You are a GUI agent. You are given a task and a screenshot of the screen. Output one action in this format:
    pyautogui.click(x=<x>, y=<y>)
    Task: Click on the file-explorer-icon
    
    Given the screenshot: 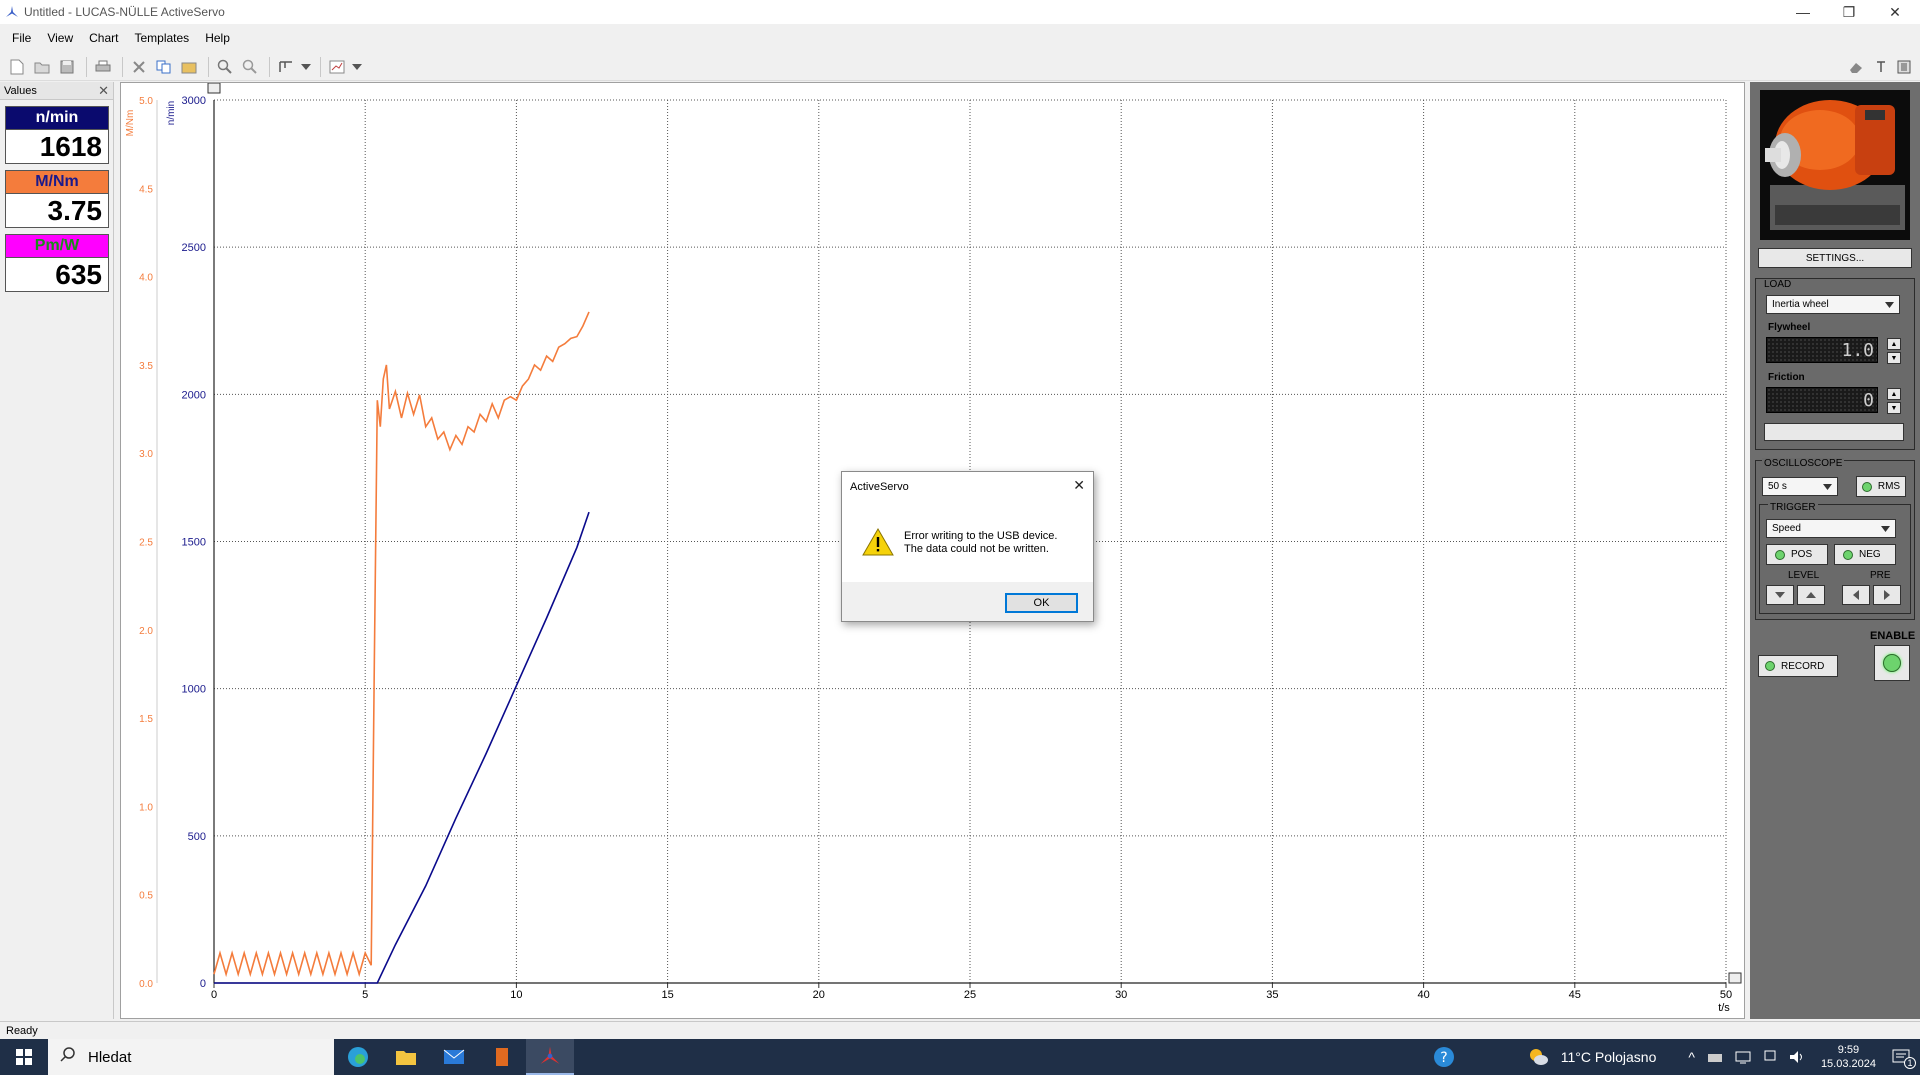 What is the action you would take?
    pyautogui.click(x=406, y=1057)
    